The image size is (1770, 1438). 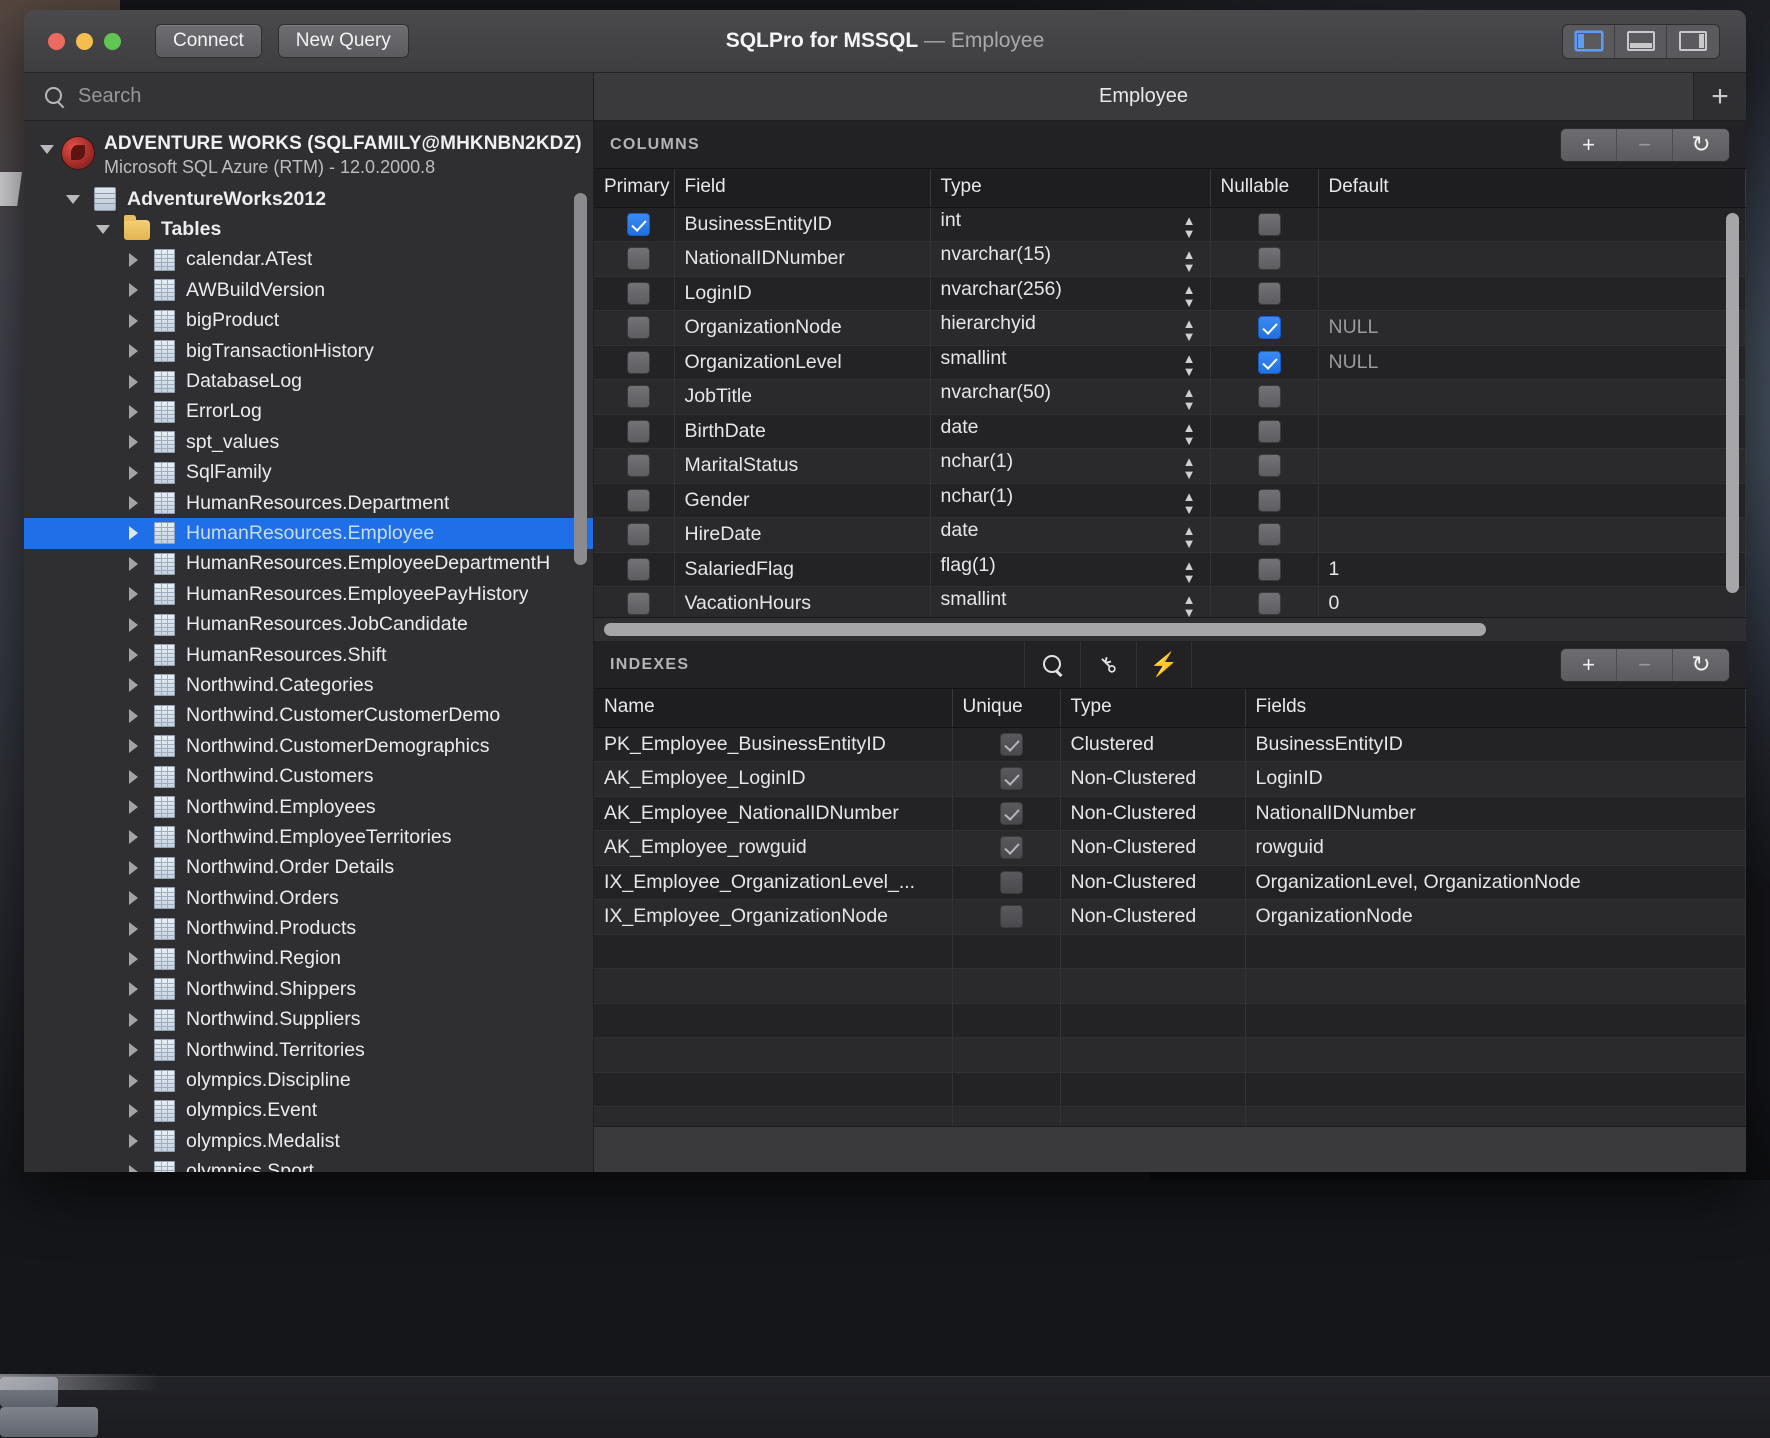 What do you see at coordinates (308, 837) in the screenshot?
I see `sidebar-item-table: Northwind.EmployeeTerritories` at bounding box center [308, 837].